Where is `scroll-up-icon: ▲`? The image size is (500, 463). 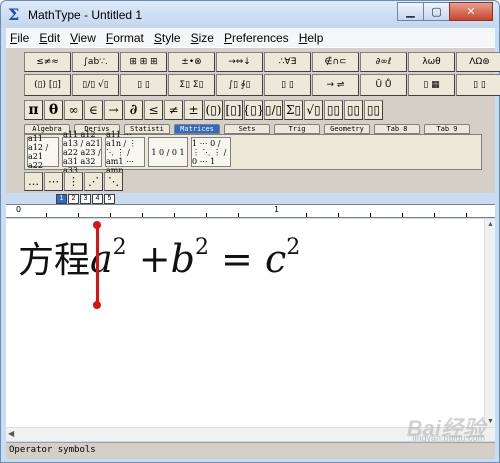 scroll-up-icon: ▲ is located at coordinates (490, 224).